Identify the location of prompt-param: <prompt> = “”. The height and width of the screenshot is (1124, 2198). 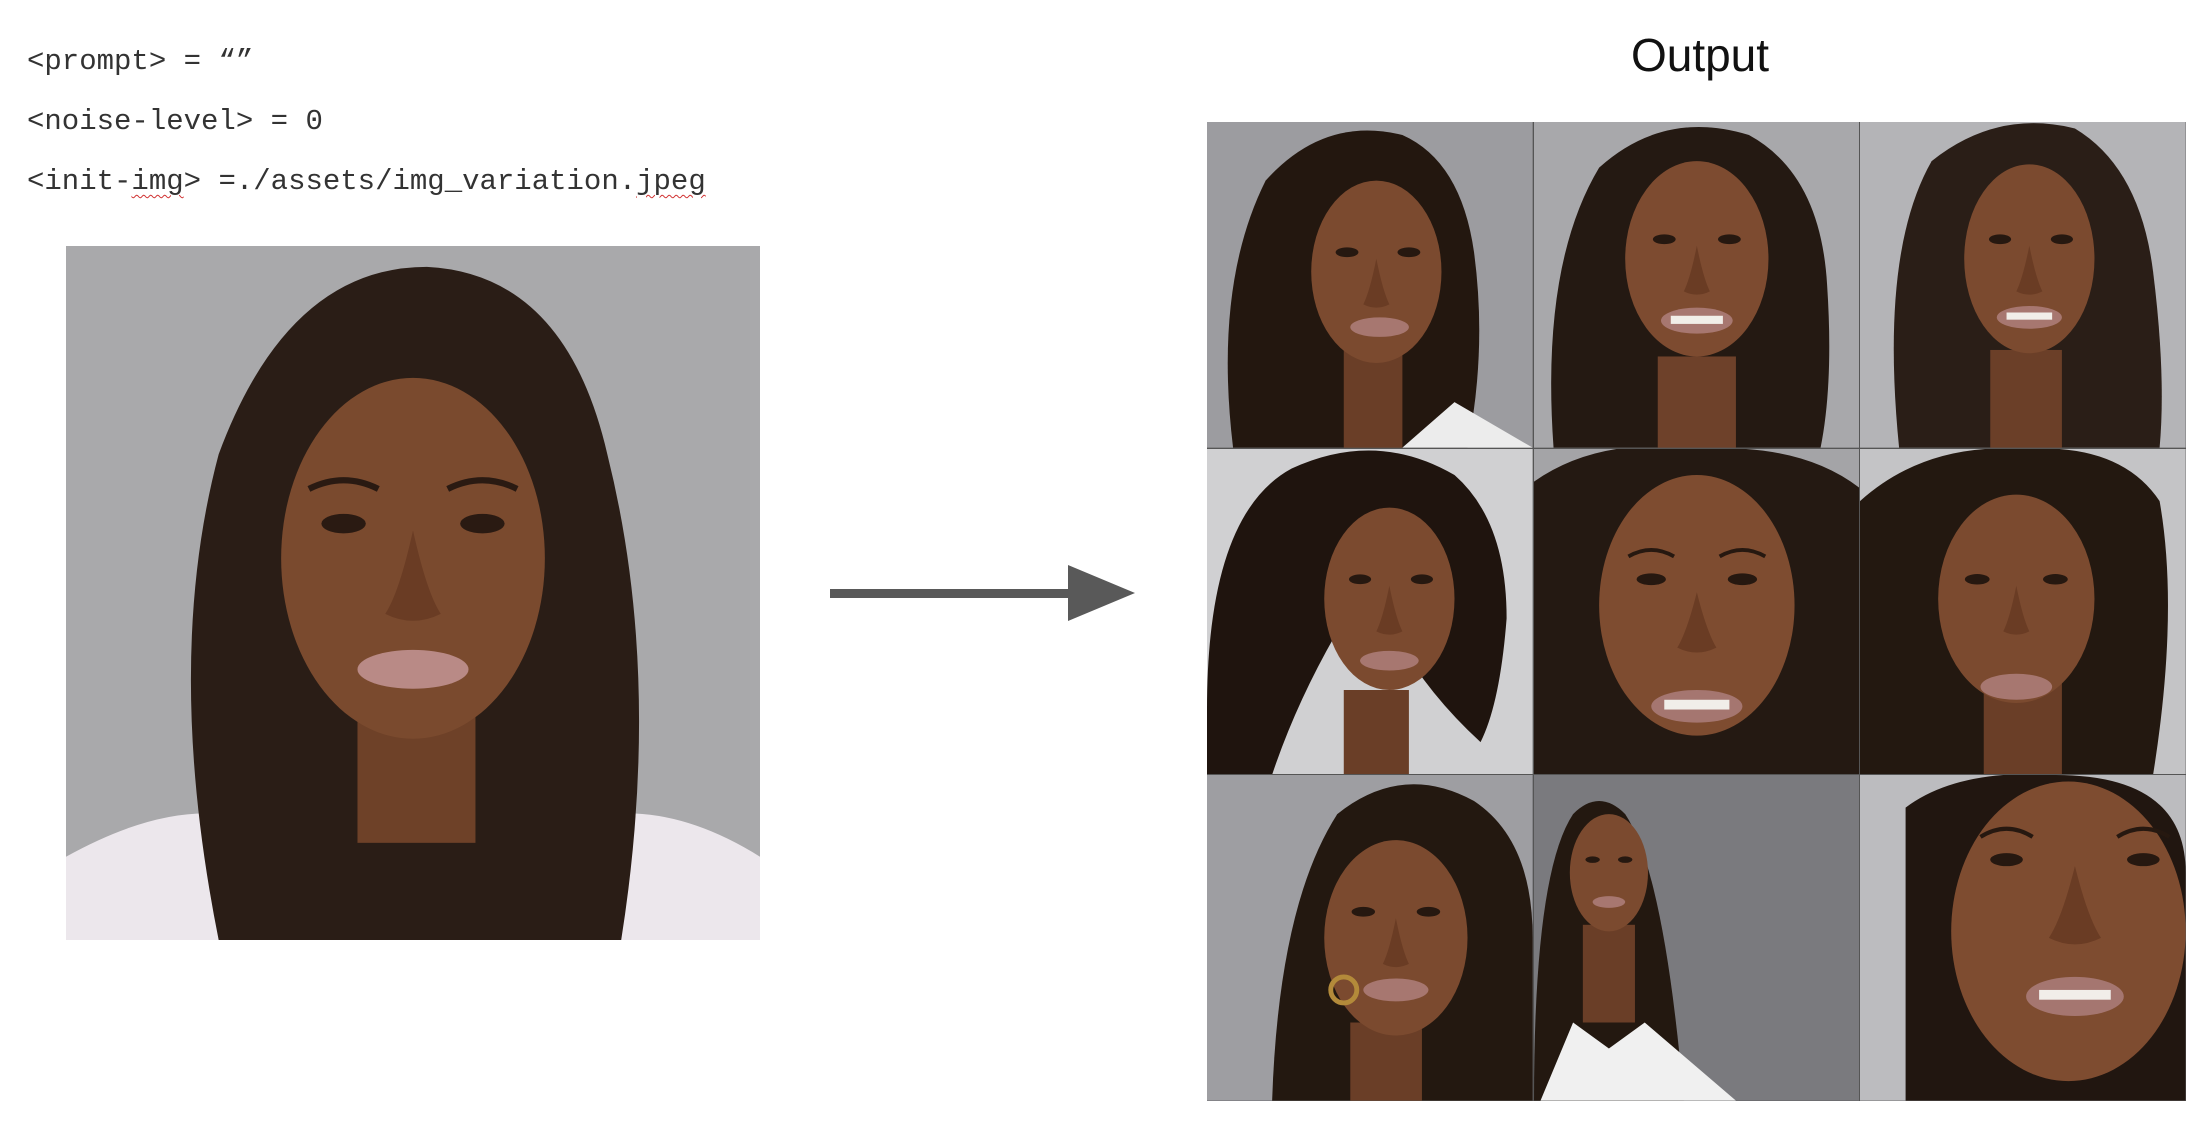
(140, 61).